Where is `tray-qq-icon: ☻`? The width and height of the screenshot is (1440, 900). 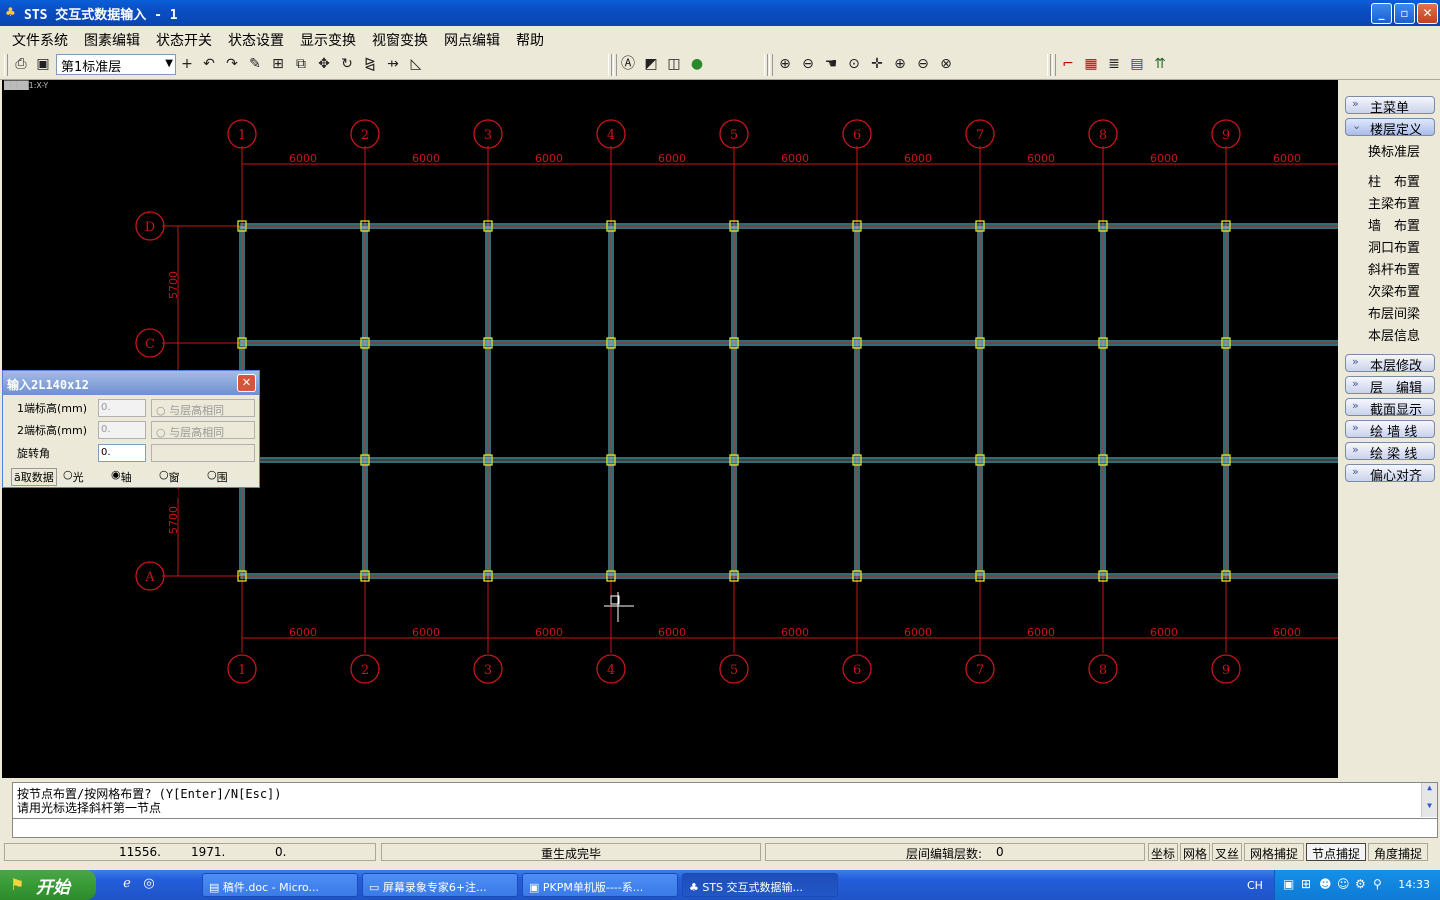 tray-qq-icon: ☻ is located at coordinates (1325, 884).